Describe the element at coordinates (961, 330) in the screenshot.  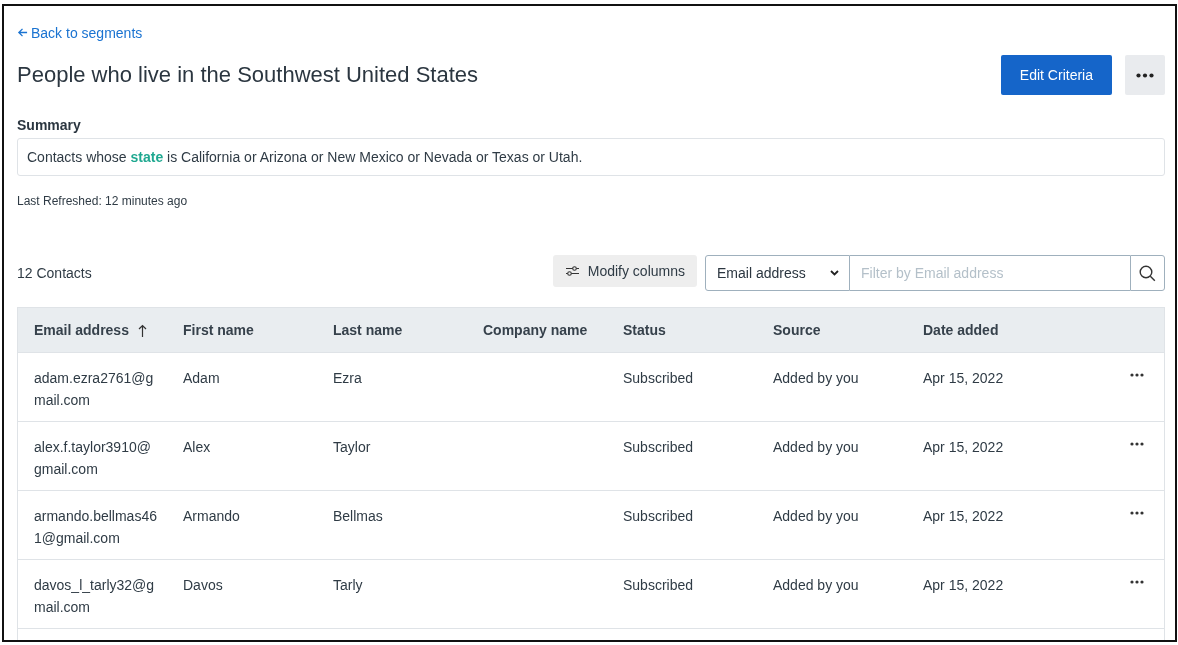
I see `column-header: Date added` at that location.